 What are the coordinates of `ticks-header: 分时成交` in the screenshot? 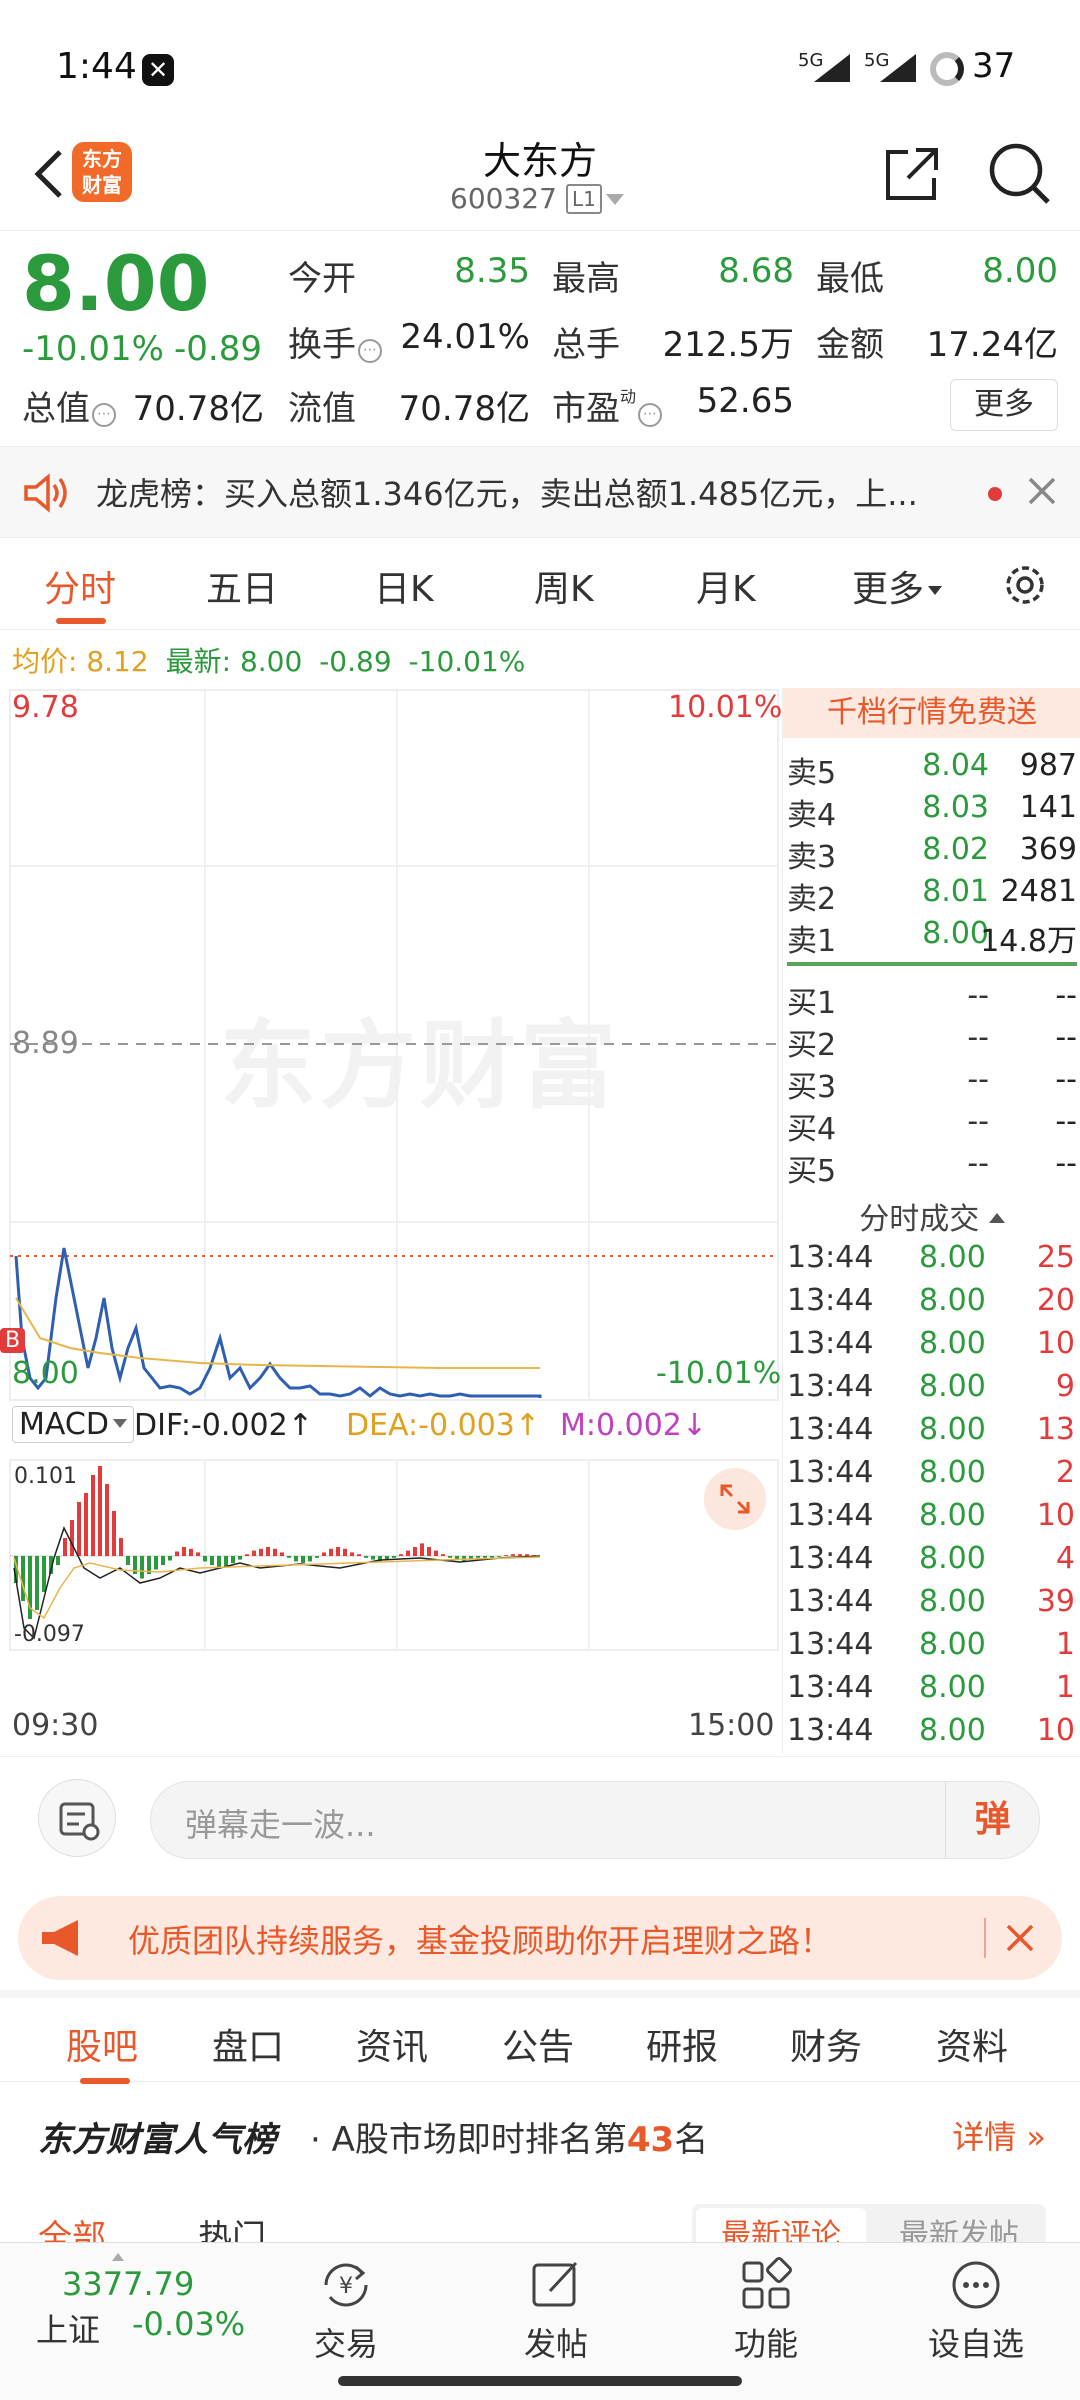 It's located at (931, 1216).